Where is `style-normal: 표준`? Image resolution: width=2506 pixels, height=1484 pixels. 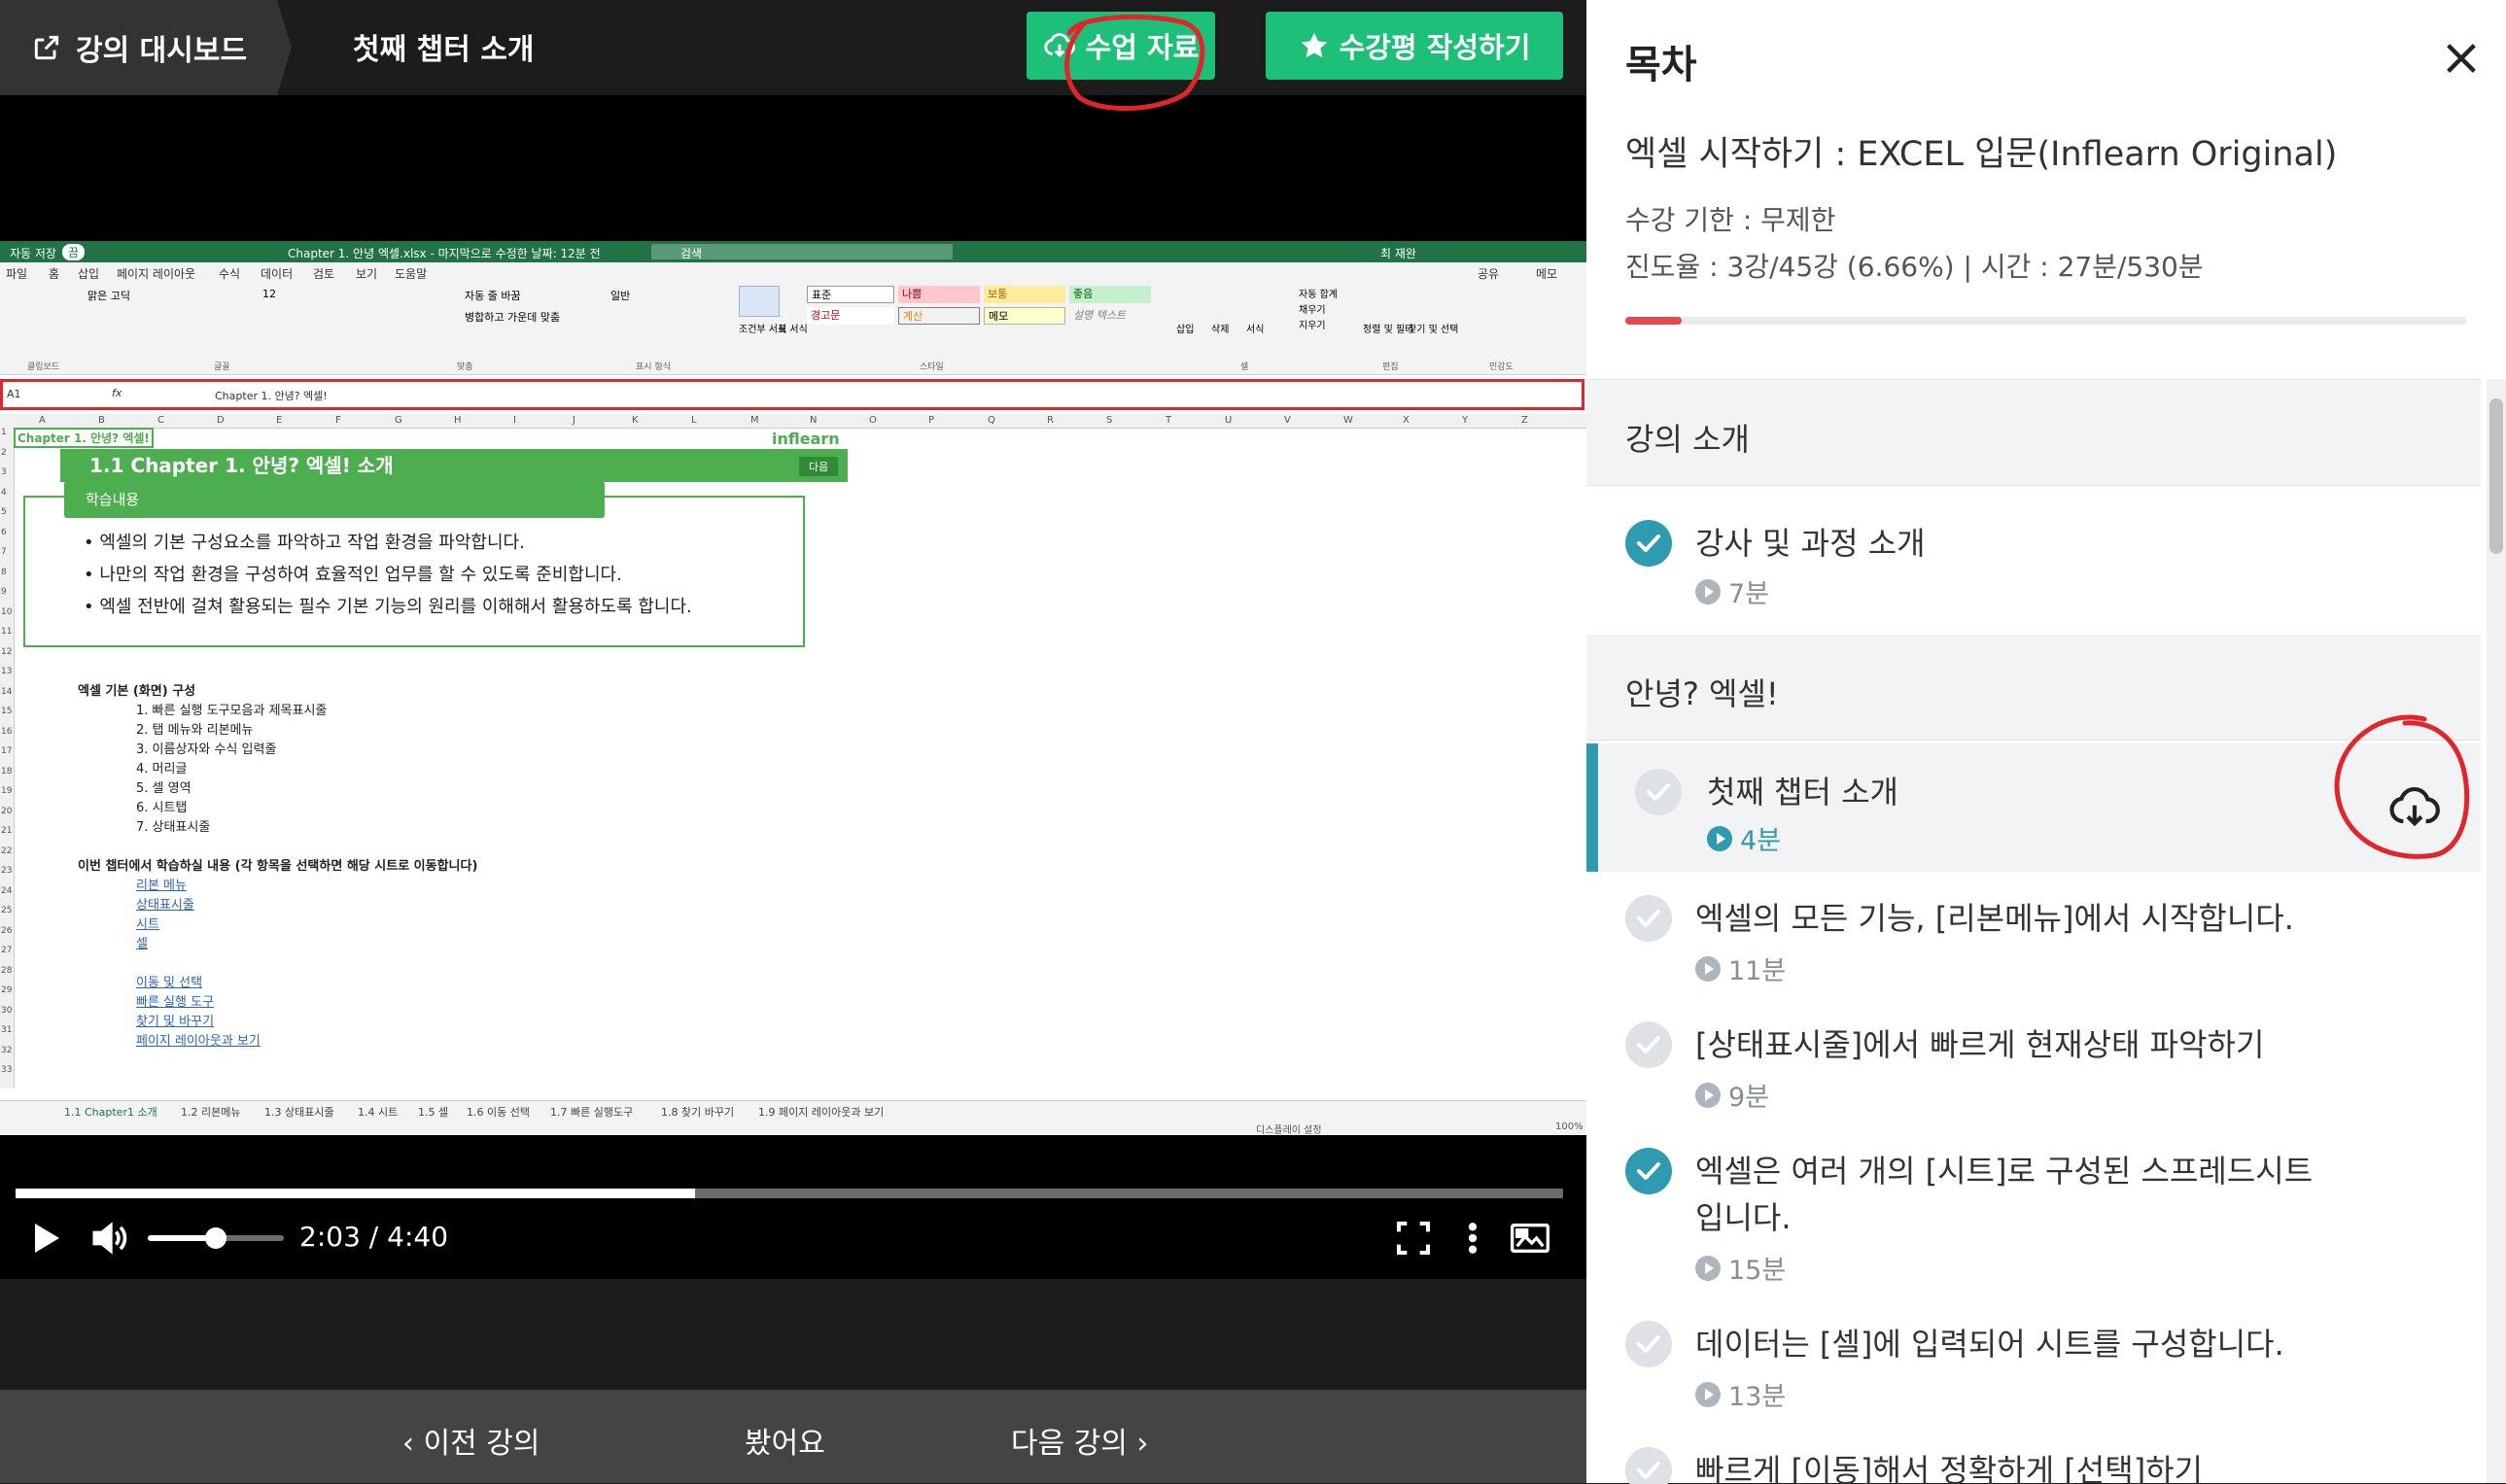 style-normal: 표준 is located at coordinates (850, 294).